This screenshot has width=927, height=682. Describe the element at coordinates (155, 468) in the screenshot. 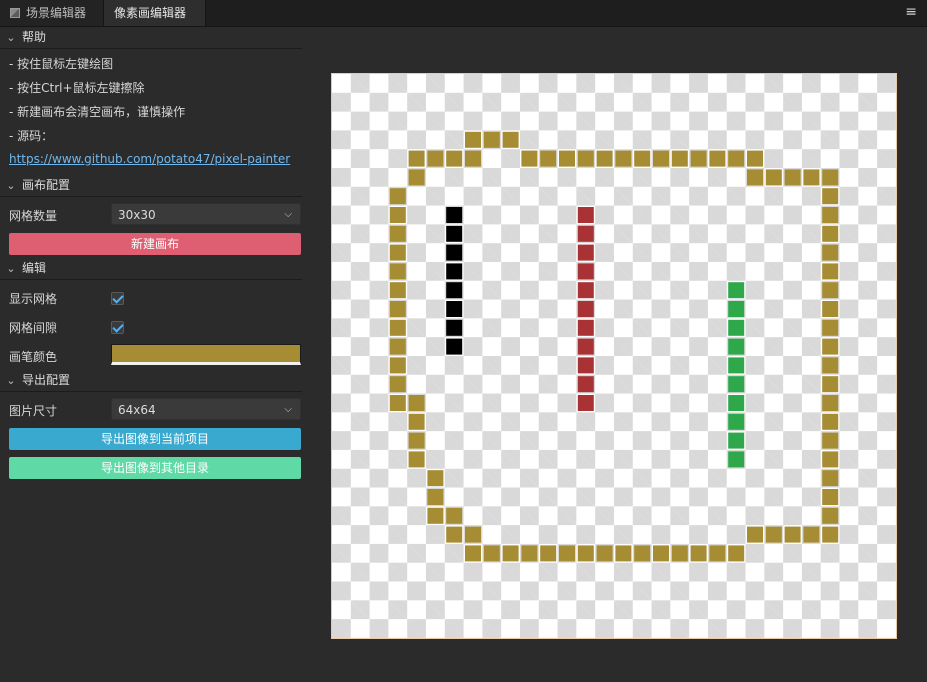

I see `export-to-other-dir-button: 导出图像到其他目录` at that location.